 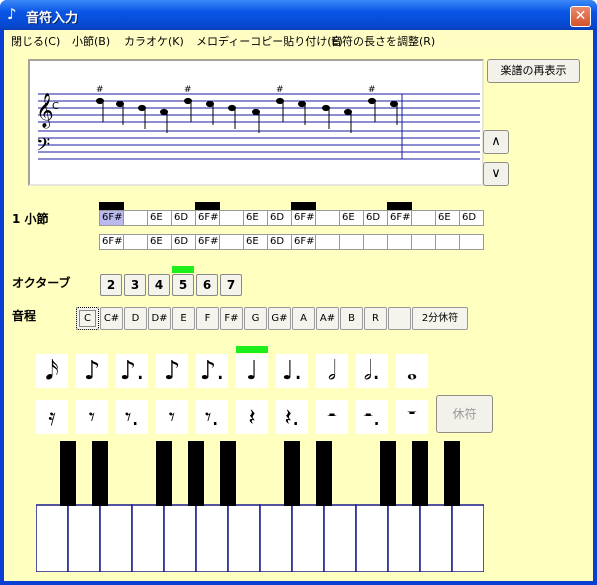 What do you see at coordinates (135, 318) in the screenshot?
I see `pitch-button: D` at bounding box center [135, 318].